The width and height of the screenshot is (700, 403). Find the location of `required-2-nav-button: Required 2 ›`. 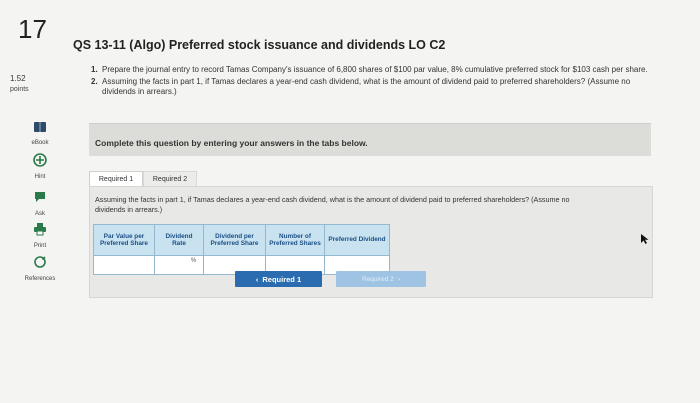

required-2-nav-button: Required 2 › is located at coordinates (381, 279).